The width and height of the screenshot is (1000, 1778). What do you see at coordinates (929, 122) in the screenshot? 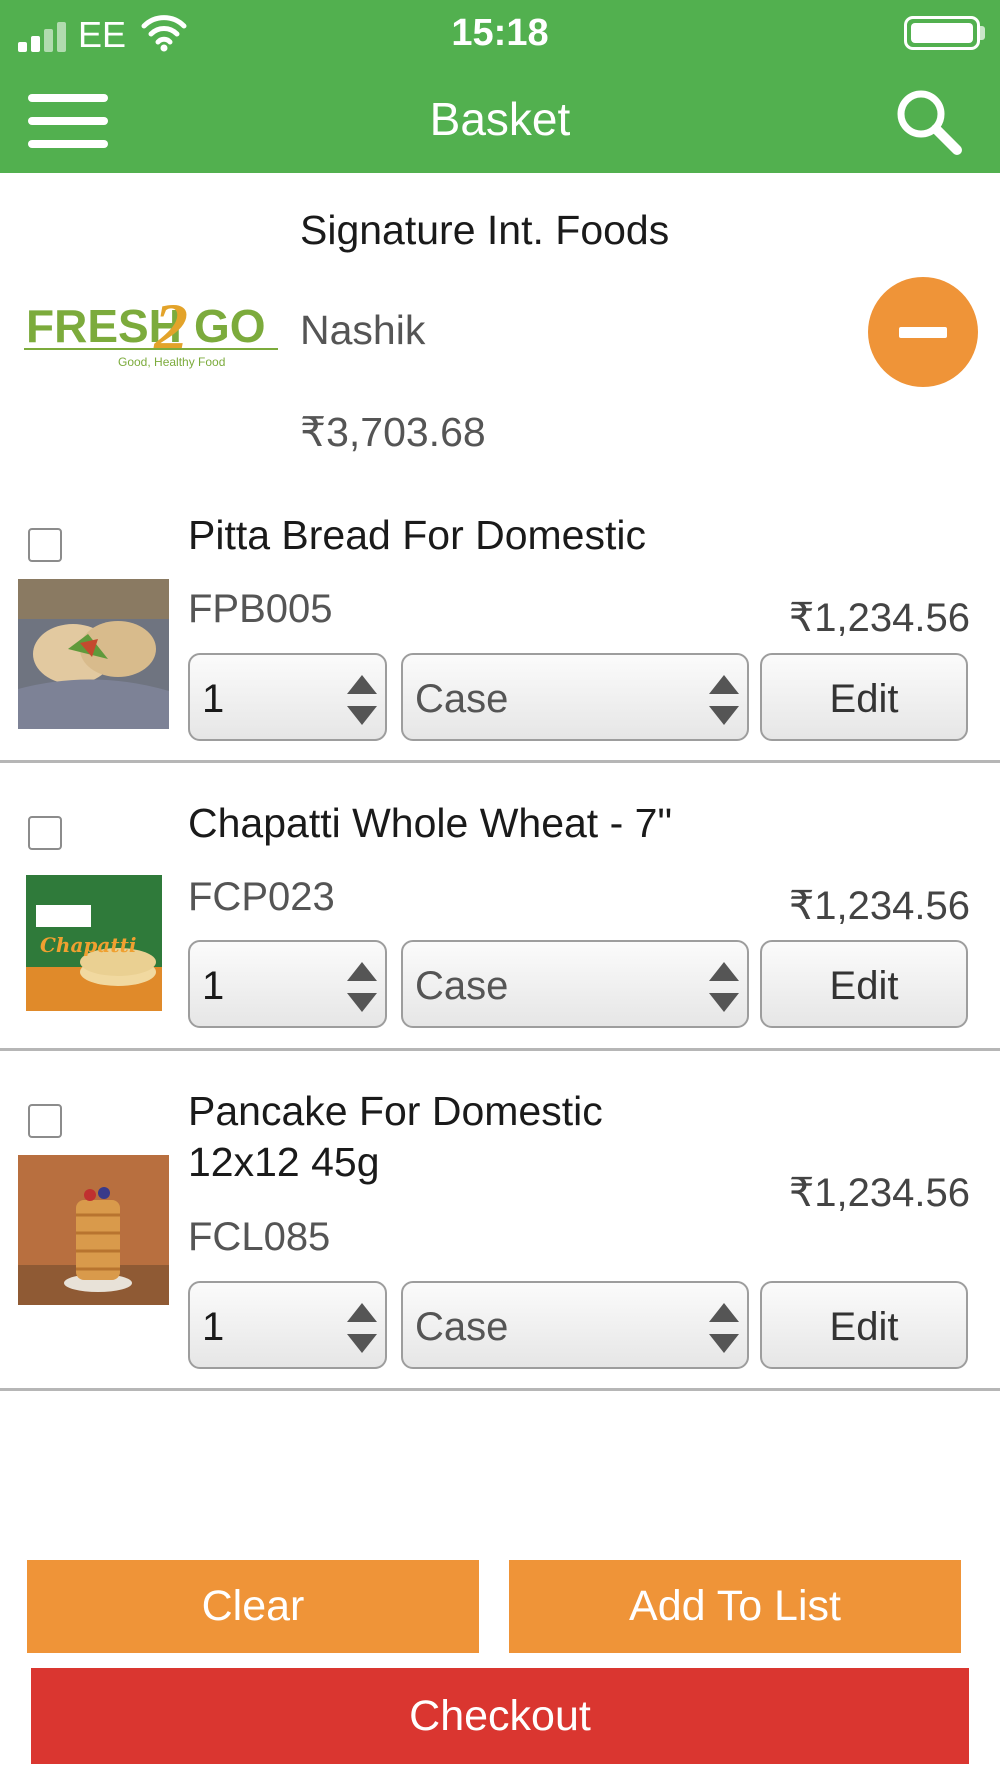
I see `search-icon` at bounding box center [929, 122].